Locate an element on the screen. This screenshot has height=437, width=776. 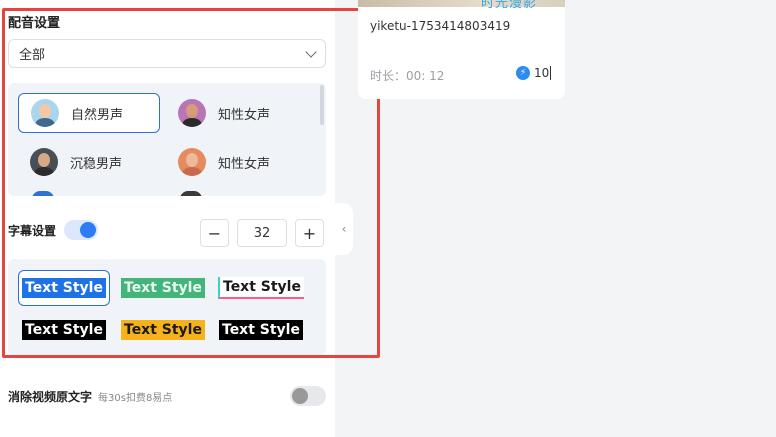
font-size-input: 32 is located at coordinates (262, 233).